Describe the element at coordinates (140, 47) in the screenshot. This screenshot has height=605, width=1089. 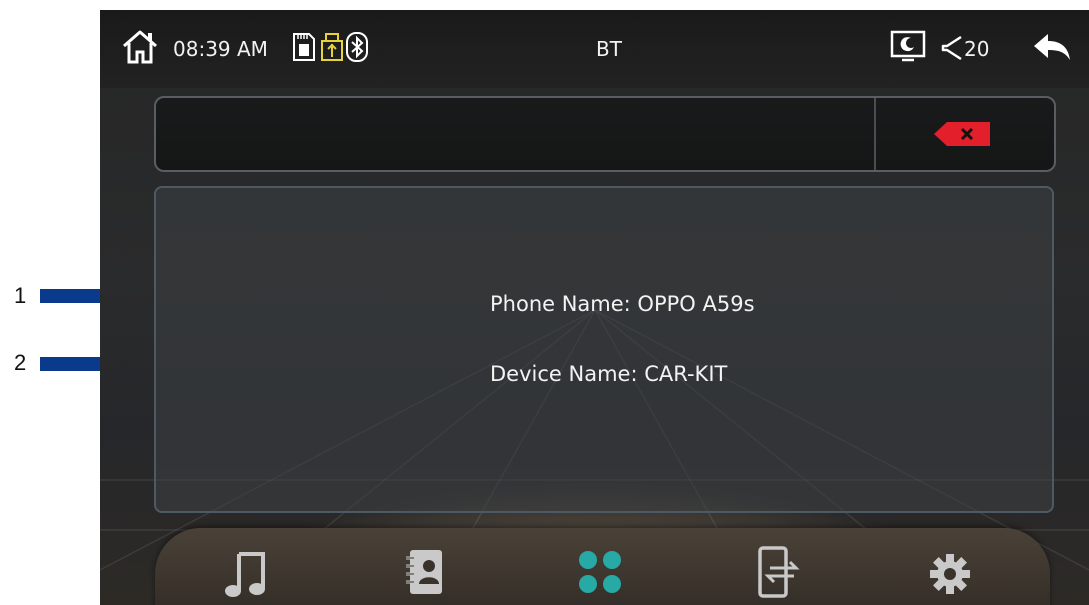
I see `home-icon` at that location.